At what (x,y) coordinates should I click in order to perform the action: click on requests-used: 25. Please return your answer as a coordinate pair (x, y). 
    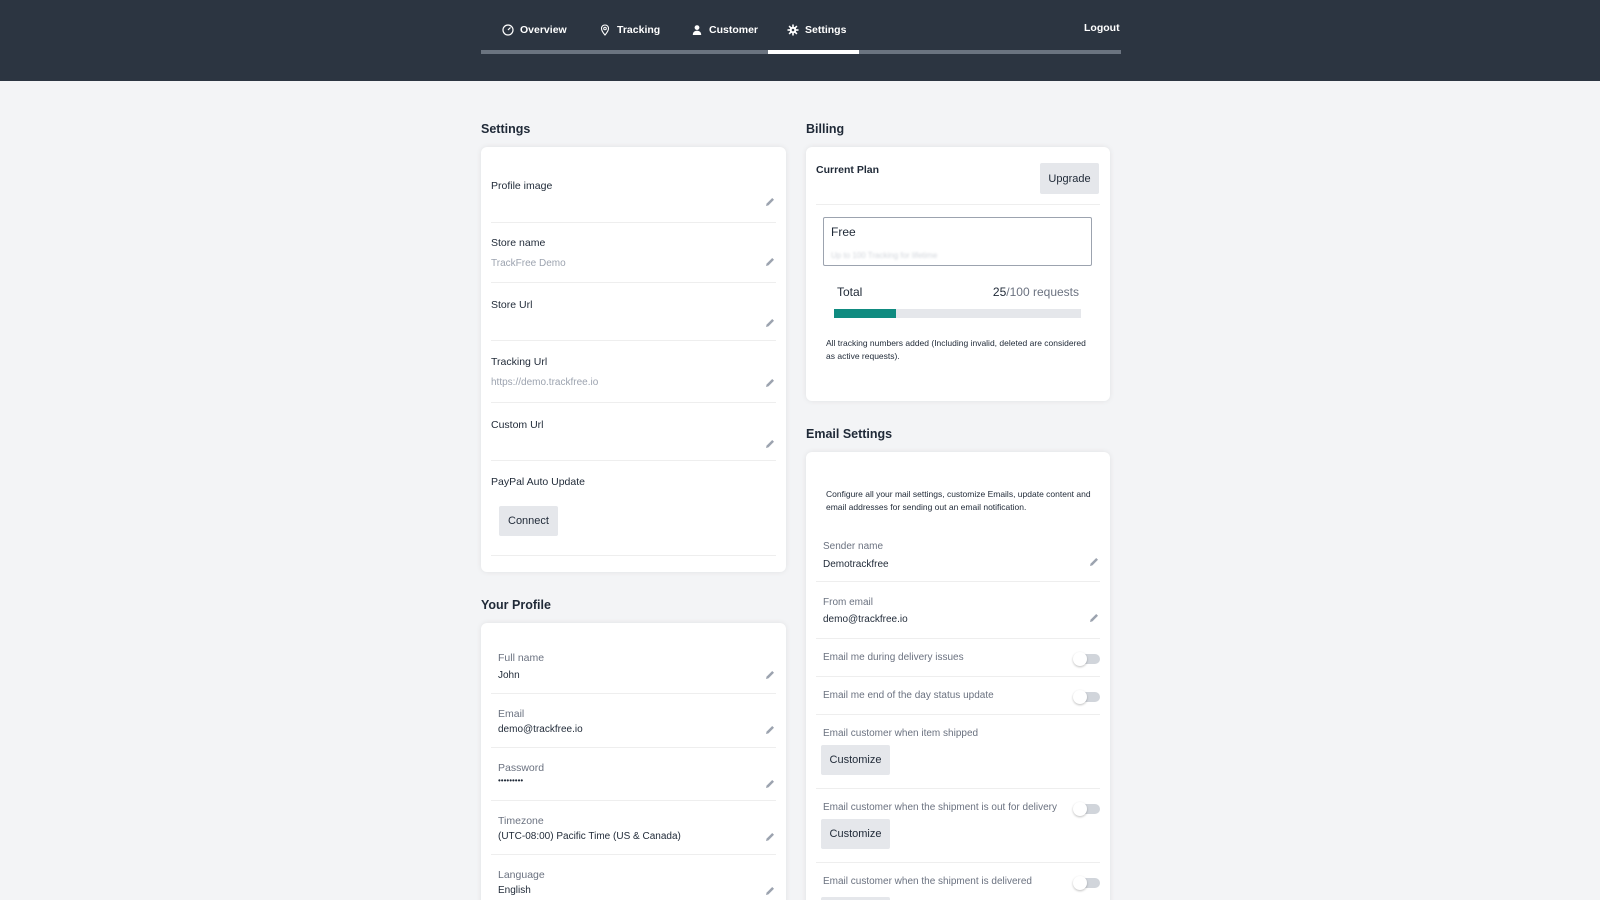
    Looking at the image, I should click on (999, 292).